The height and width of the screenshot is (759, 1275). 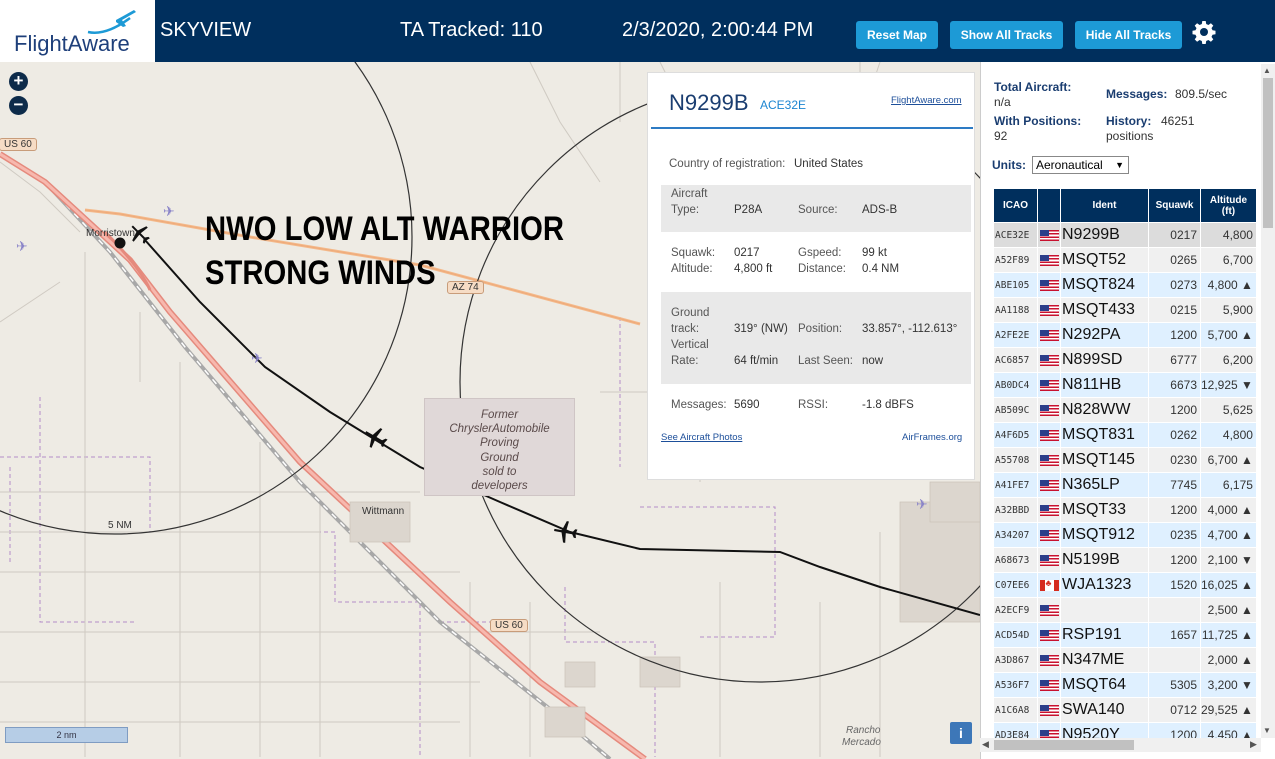 I want to click on row-icao: A32BBD, so click(x=1015, y=510).